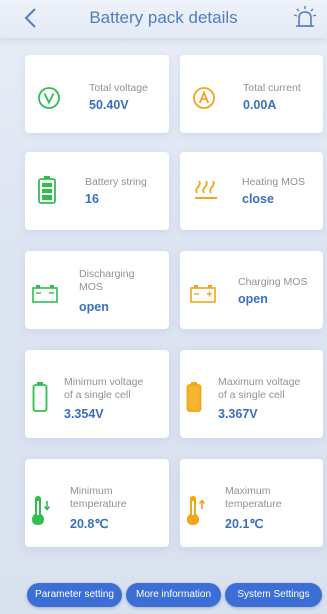 The image size is (327, 614). I want to click on max-cell-voltage-label-line1: Maximum voltage, so click(259, 382).